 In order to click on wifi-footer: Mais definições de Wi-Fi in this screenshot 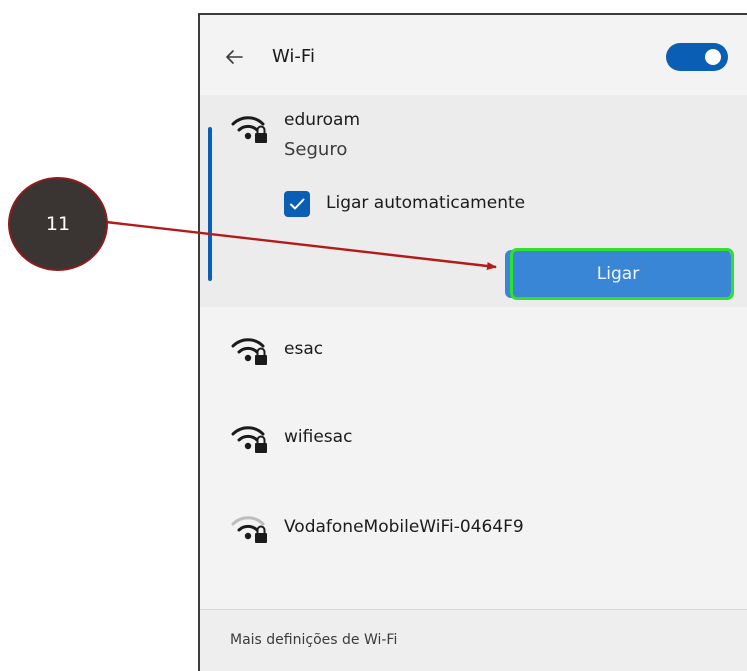, I will do `click(473, 640)`.